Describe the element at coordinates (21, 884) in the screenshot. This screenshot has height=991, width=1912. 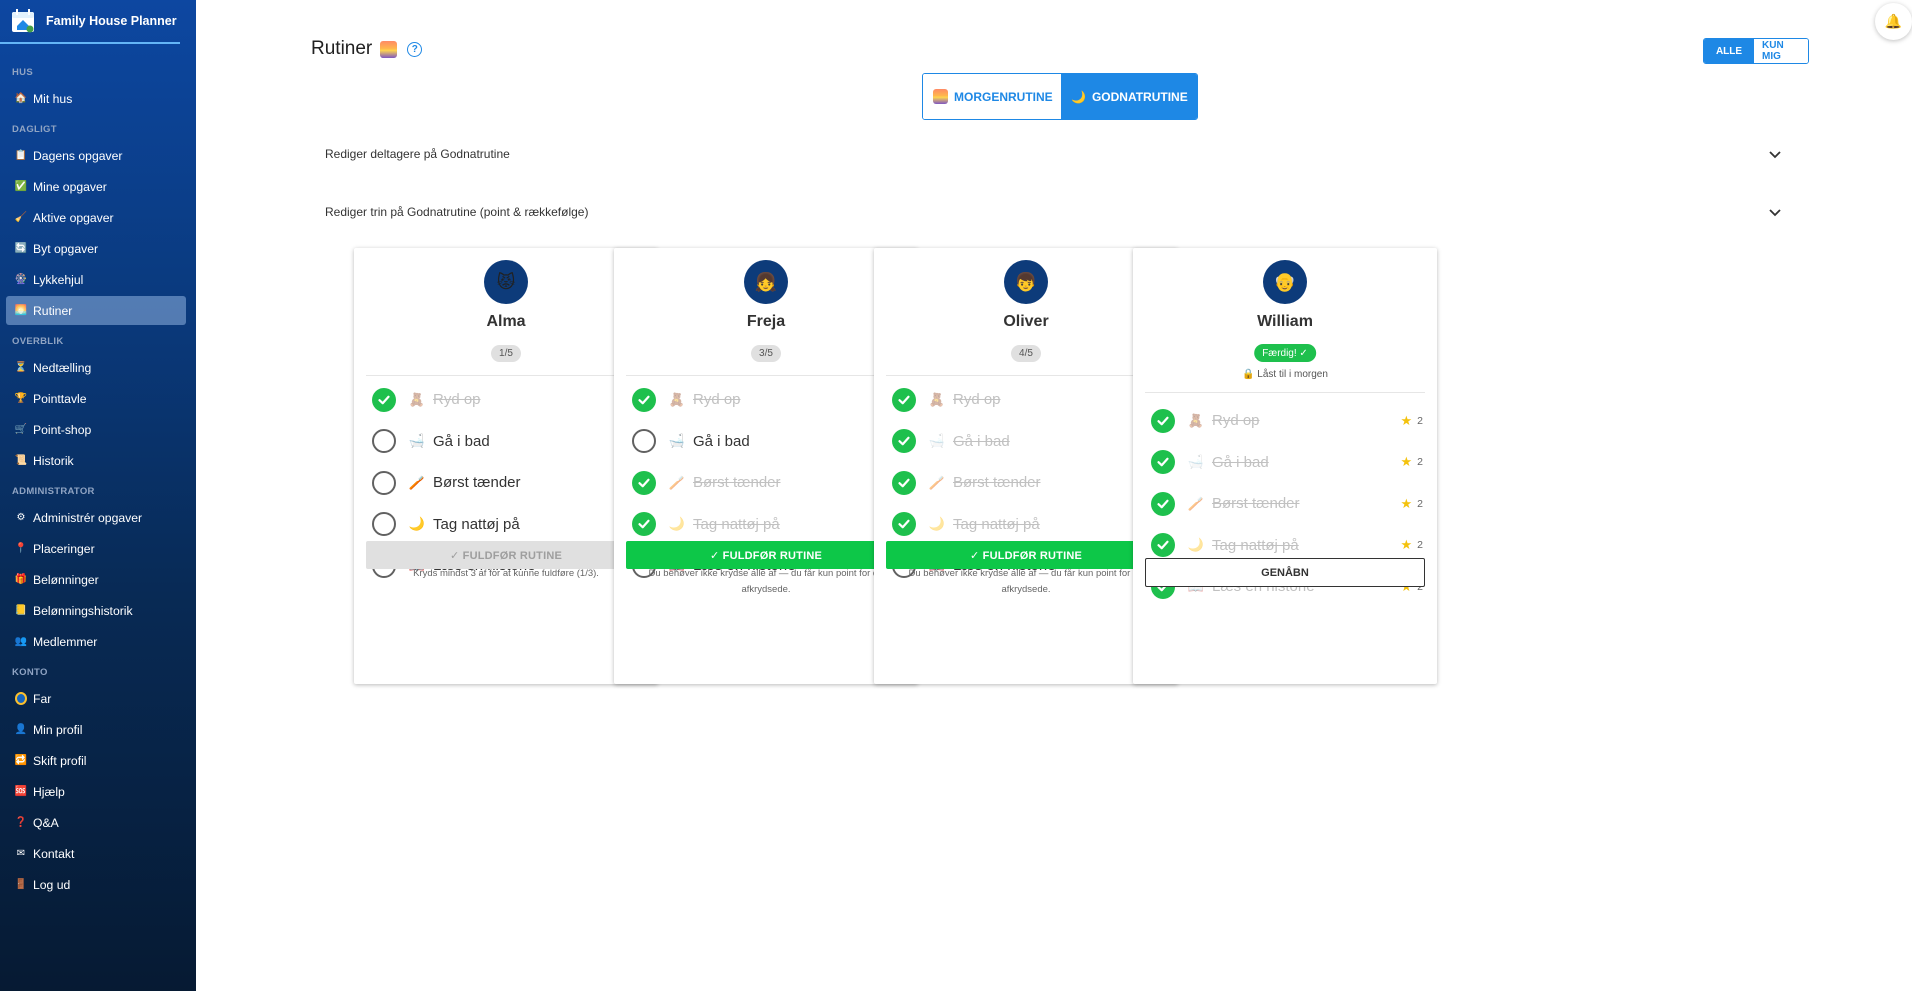
I see `door-icon: 🚪` at that location.